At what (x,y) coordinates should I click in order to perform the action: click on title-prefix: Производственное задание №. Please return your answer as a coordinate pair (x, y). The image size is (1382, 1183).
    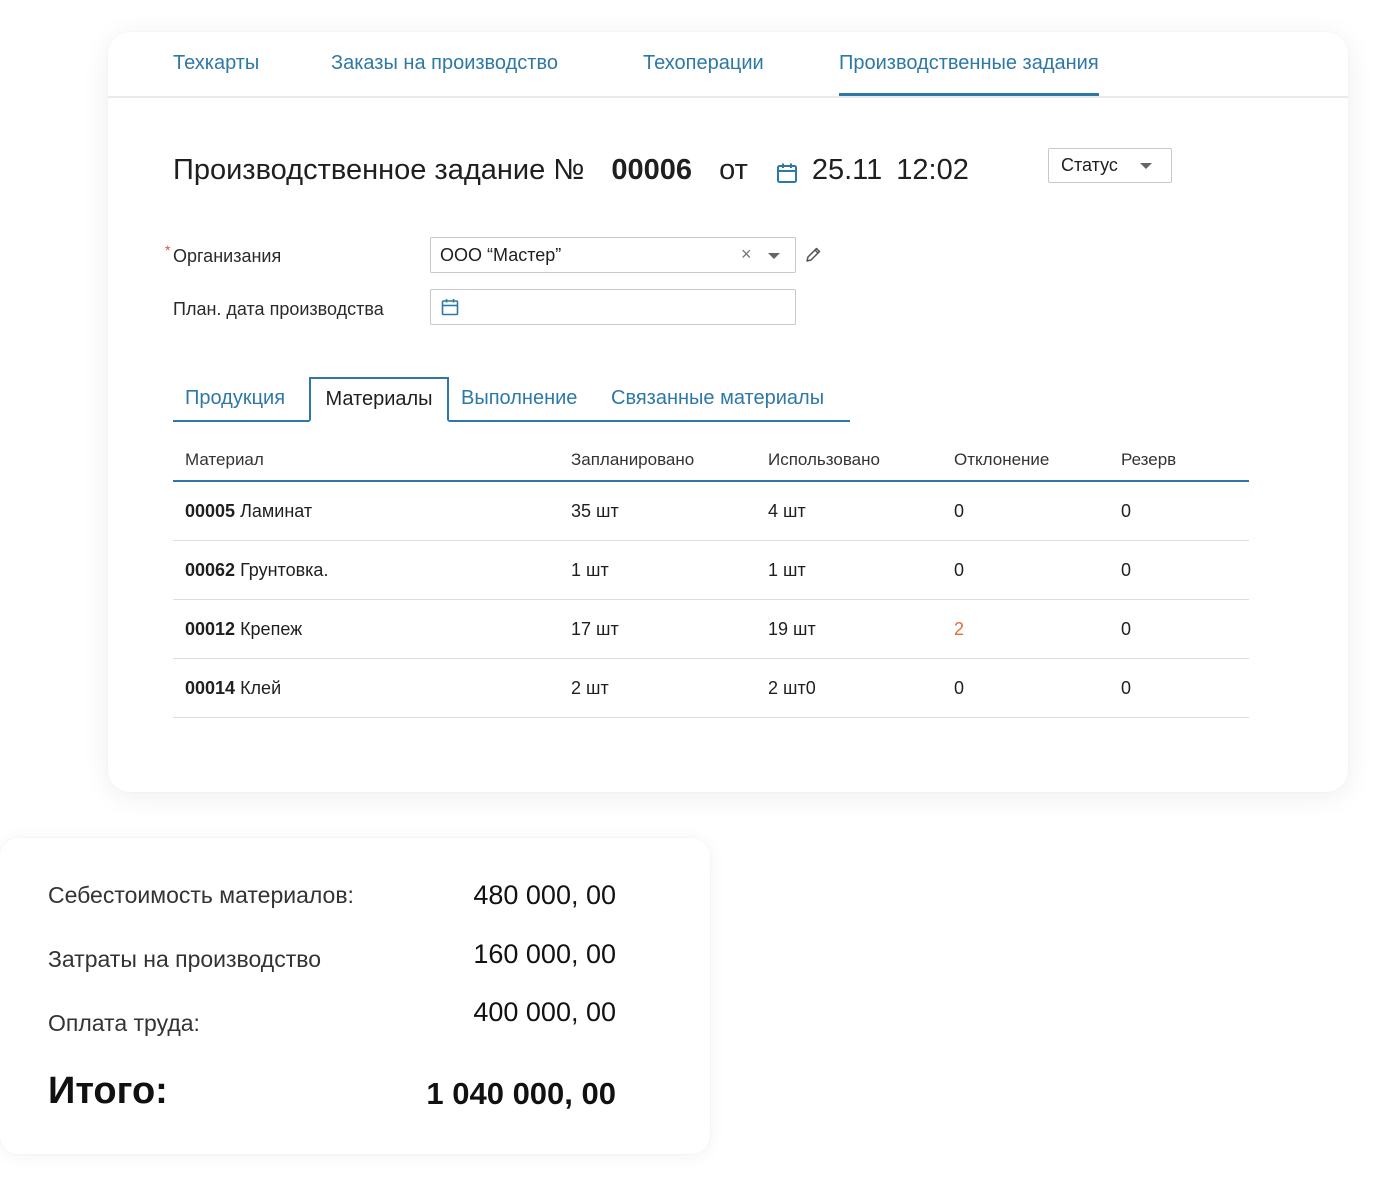
    Looking at the image, I should click on (379, 169).